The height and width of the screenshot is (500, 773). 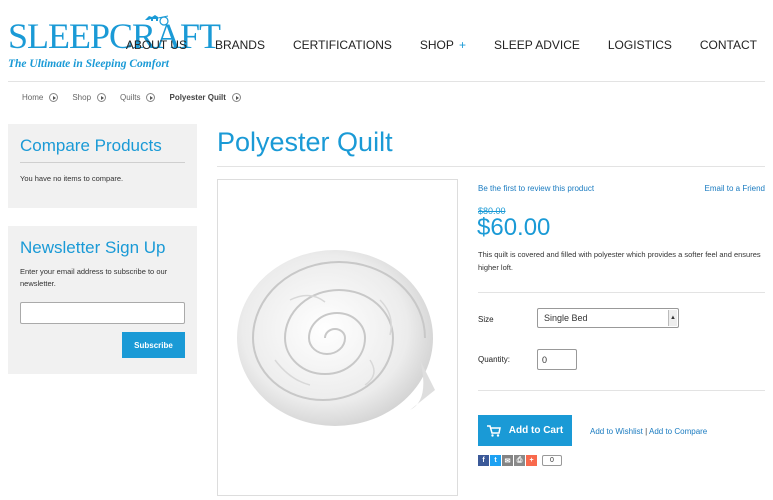 I want to click on write-review-link: Be the first to review this product, so click(x=536, y=188).